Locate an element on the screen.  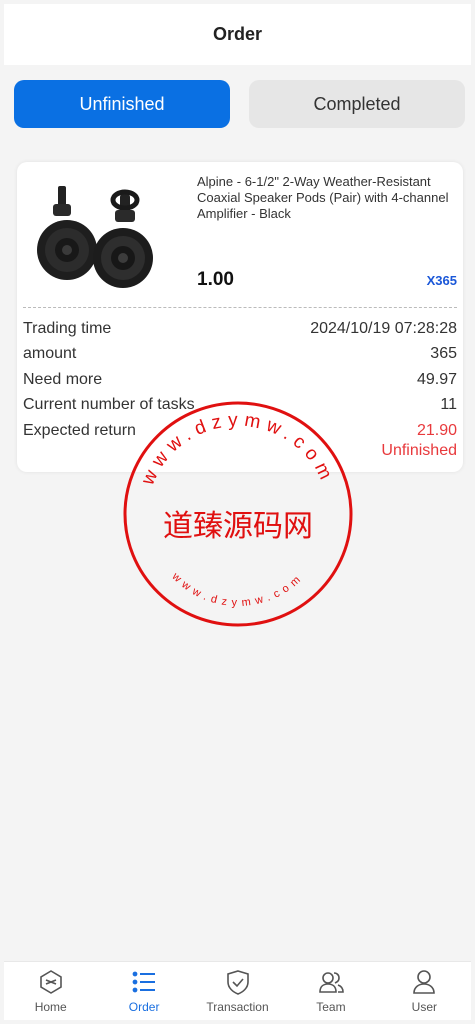
watermark-stamp: www.dzymw.com www.dzymw.com 道臻源码网 is located at coordinates (238, 514).